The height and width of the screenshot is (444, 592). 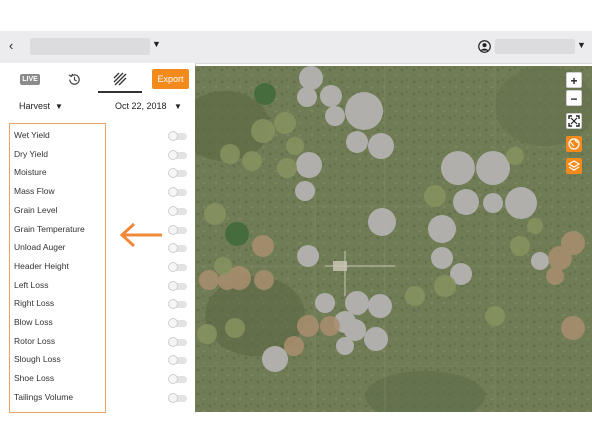 What do you see at coordinates (34, 191) in the screenshot?
I see `layer-label: Mass Flow` at bounding box center [34, 191].